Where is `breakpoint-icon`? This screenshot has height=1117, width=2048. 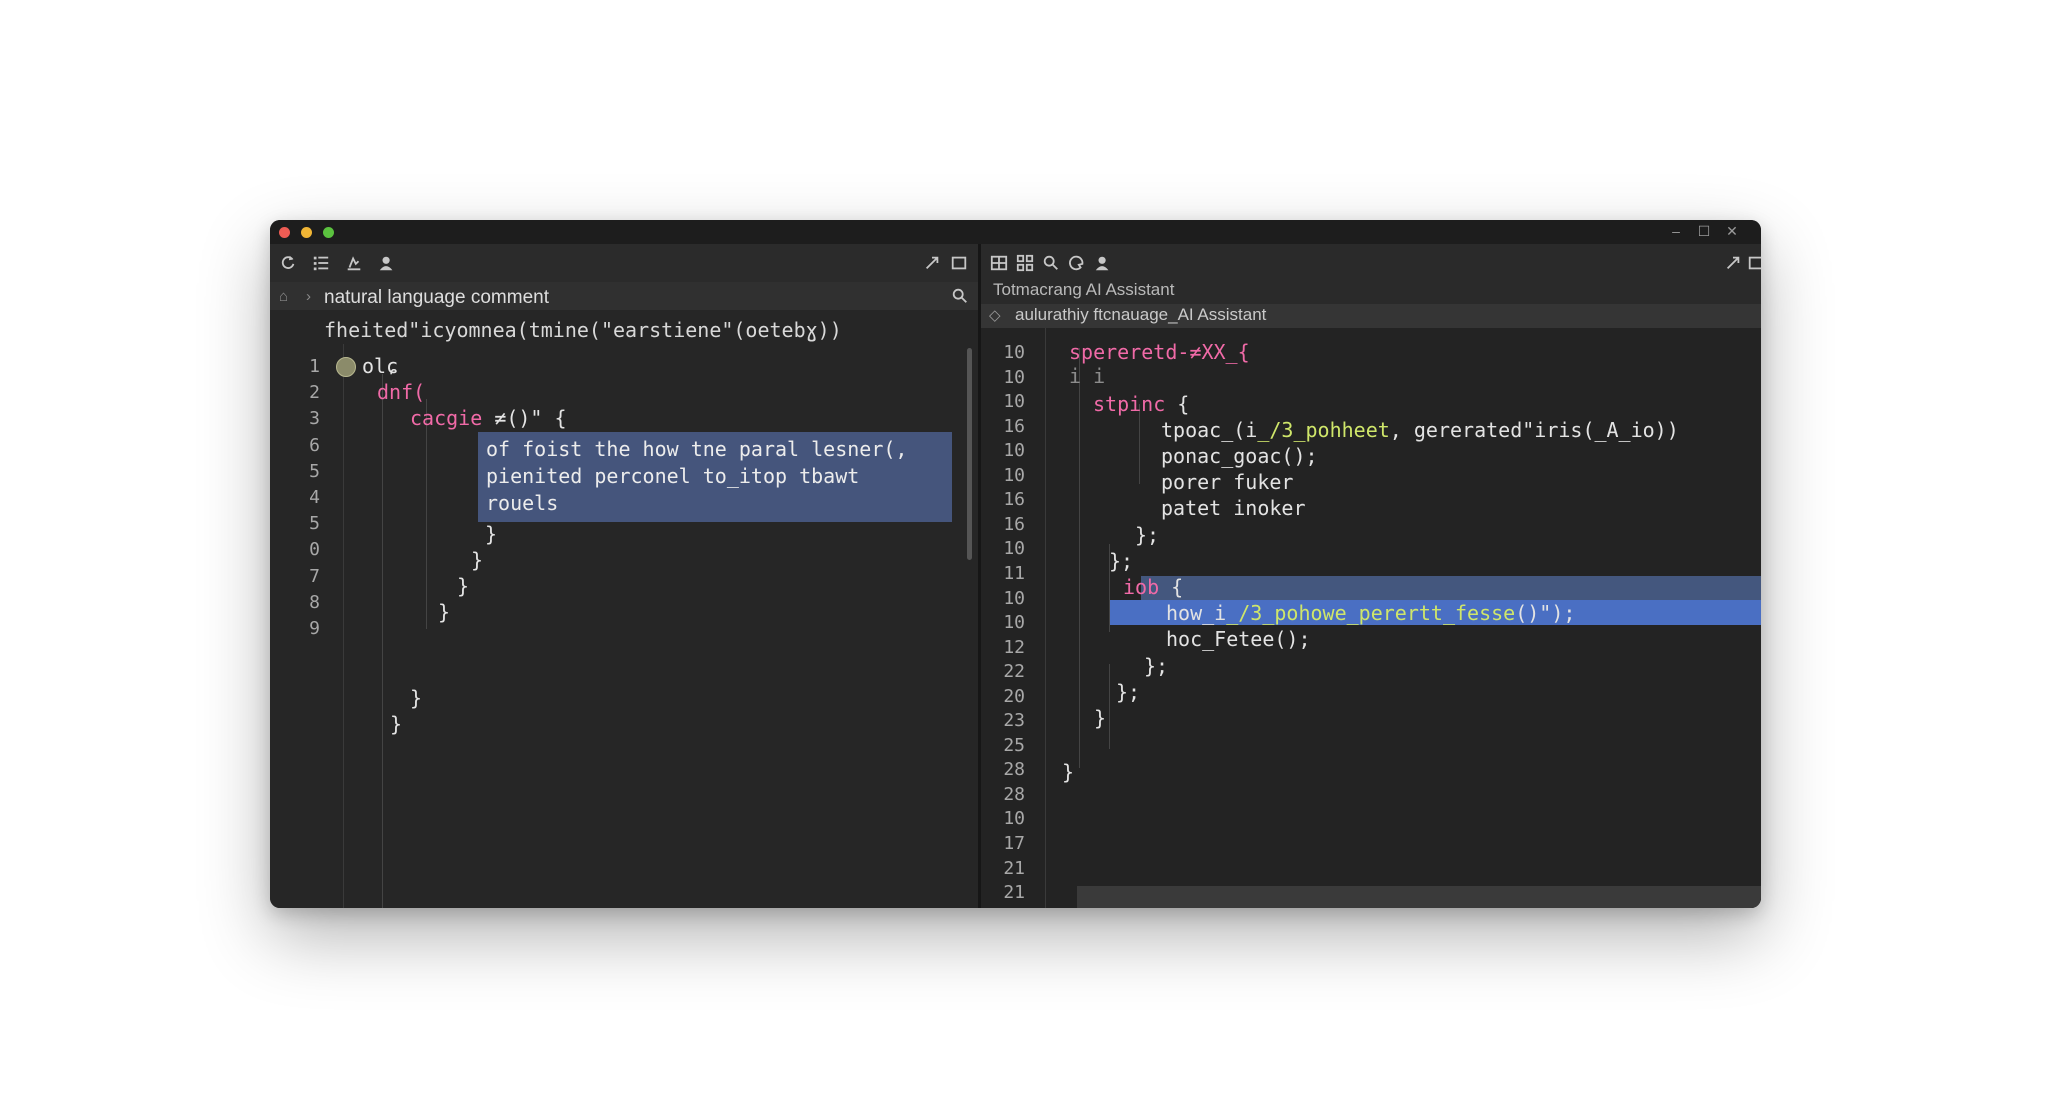 breakpoint-icon is located at coordinates (346, 367).